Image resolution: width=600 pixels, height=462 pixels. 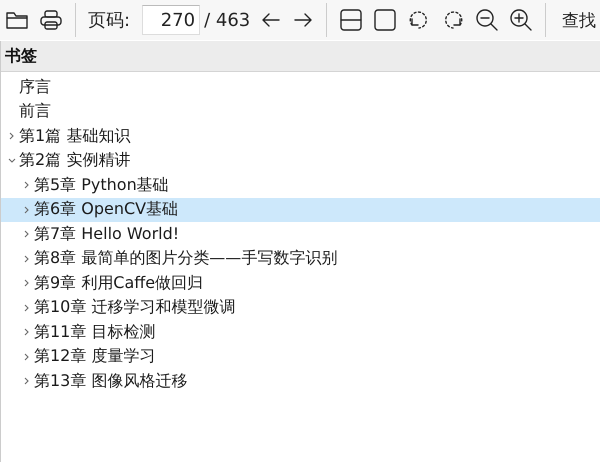 What do you see at coordinates (300, 185) in the screenshot?
I see `bookmark-item: 第5章 Python基础` at bounding box center [300, 185].